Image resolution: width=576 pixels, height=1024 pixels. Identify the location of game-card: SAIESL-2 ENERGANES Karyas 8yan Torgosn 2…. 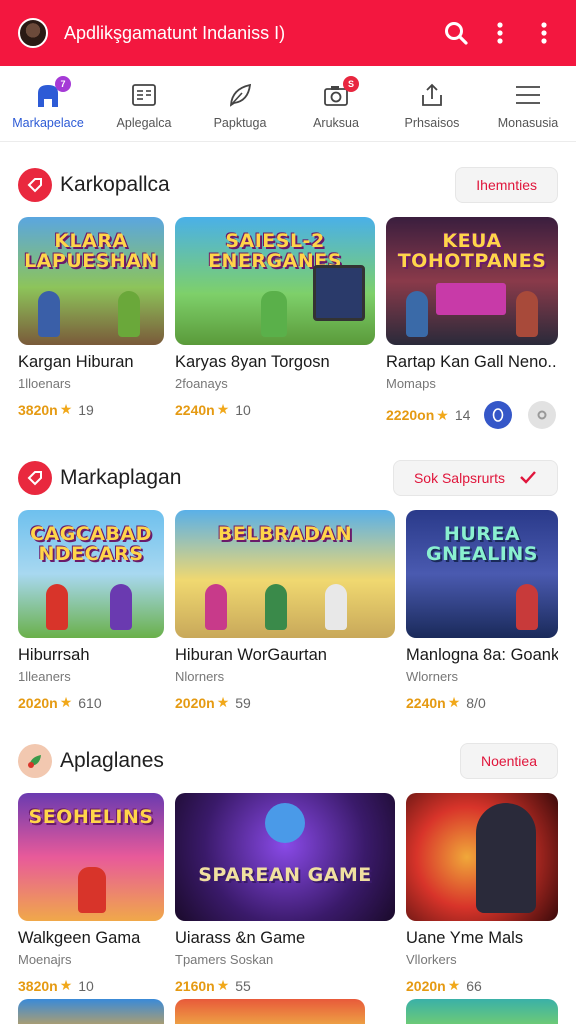
(275, 317).